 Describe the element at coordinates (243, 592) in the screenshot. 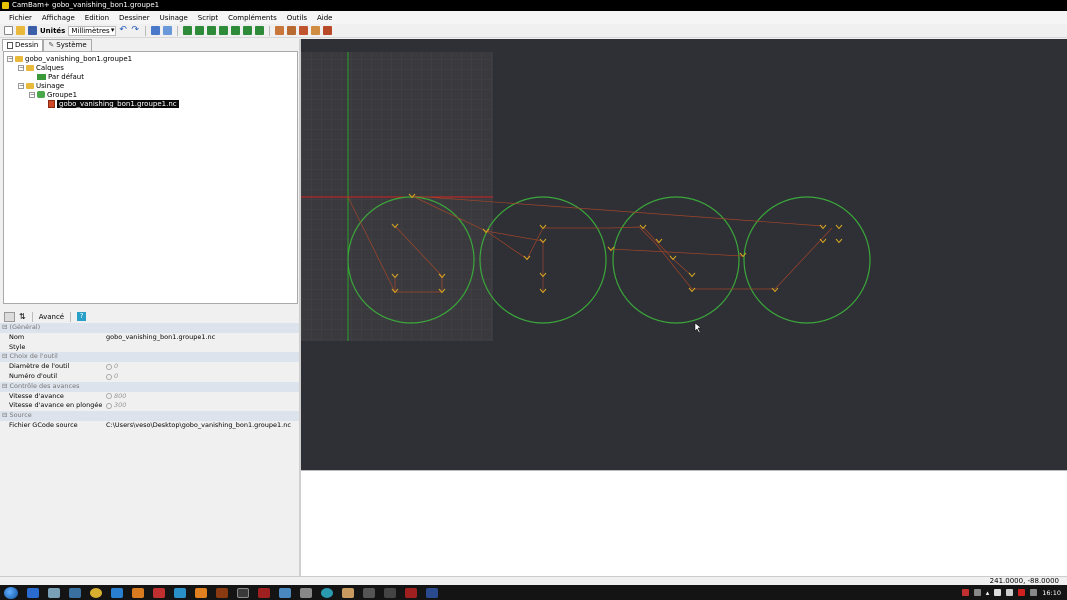

I see `cambam-taskbar-icon` at that location.